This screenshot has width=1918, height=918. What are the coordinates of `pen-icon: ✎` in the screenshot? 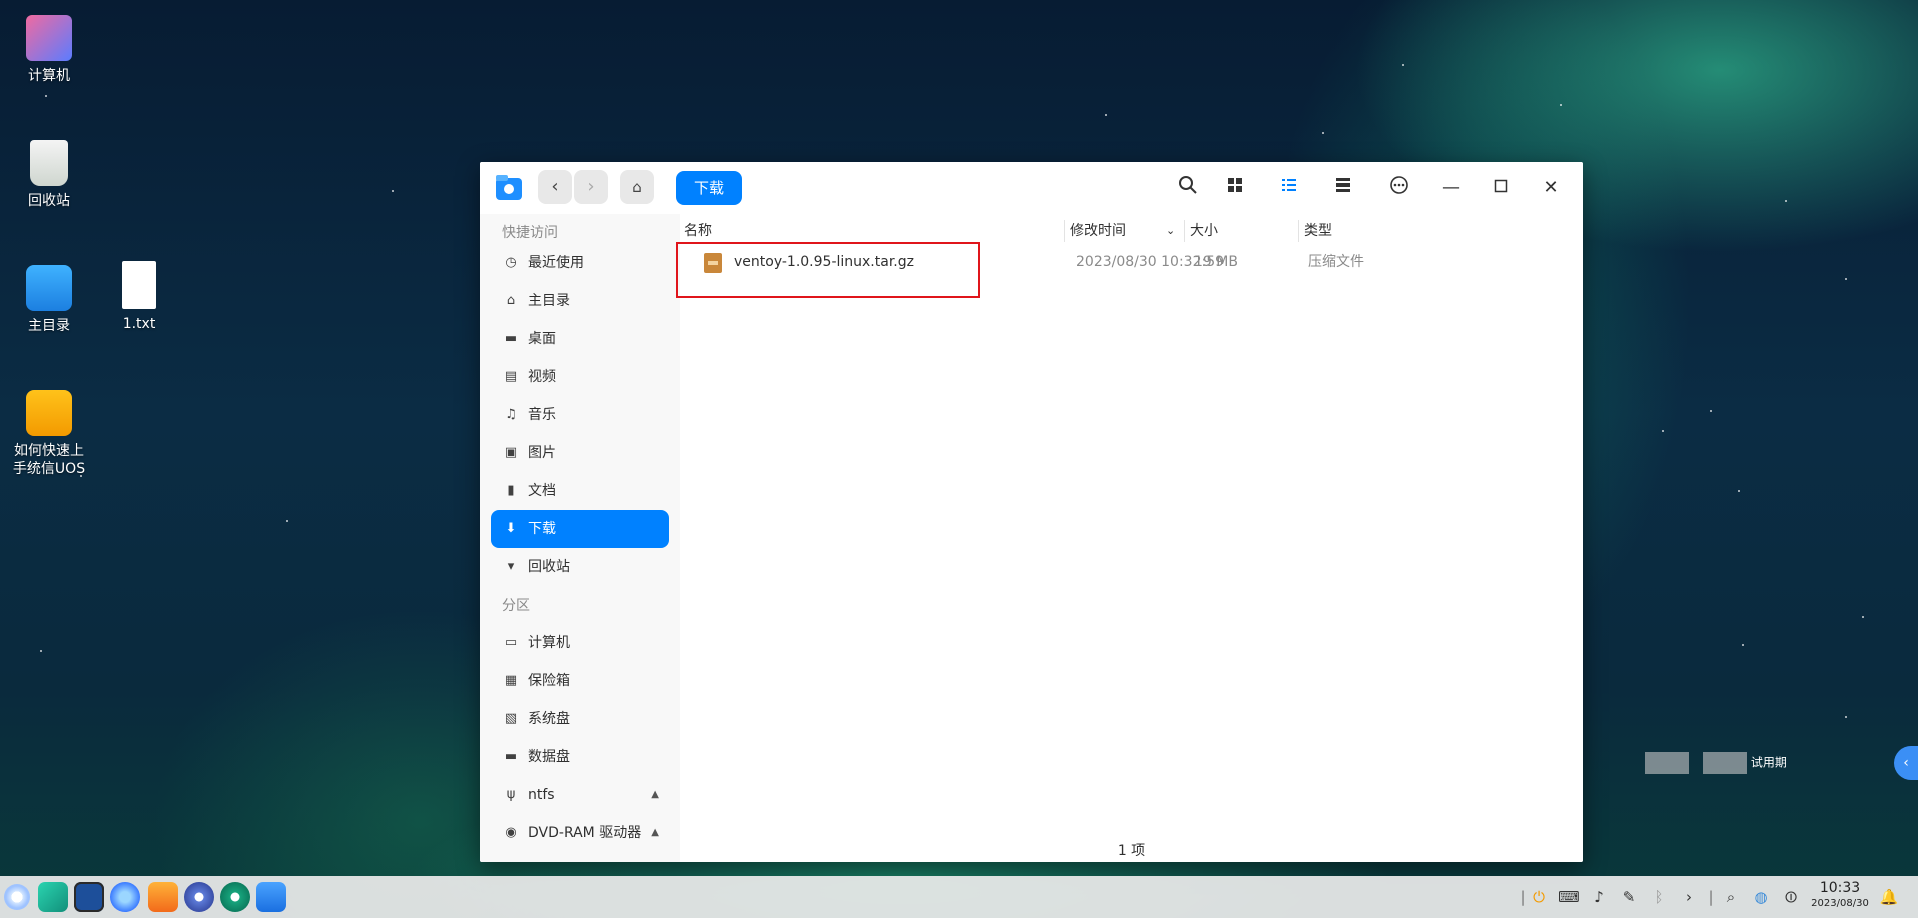 It's located at (1629, 897).